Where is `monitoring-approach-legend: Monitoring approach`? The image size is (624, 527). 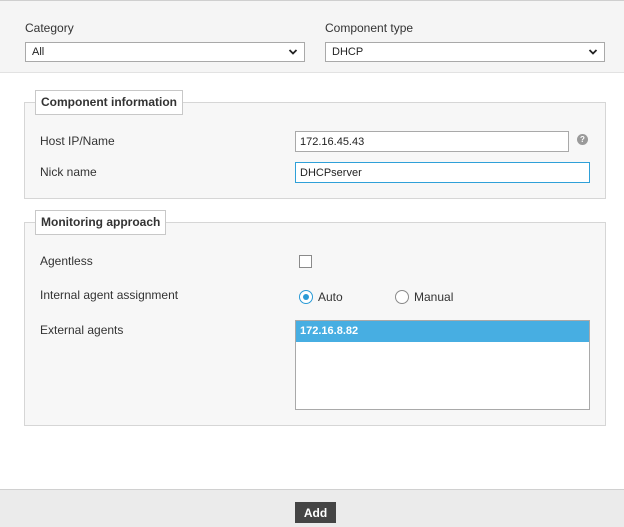
monitoring-approach-legend: Monitoring approach is located at coordinates (101, 222).